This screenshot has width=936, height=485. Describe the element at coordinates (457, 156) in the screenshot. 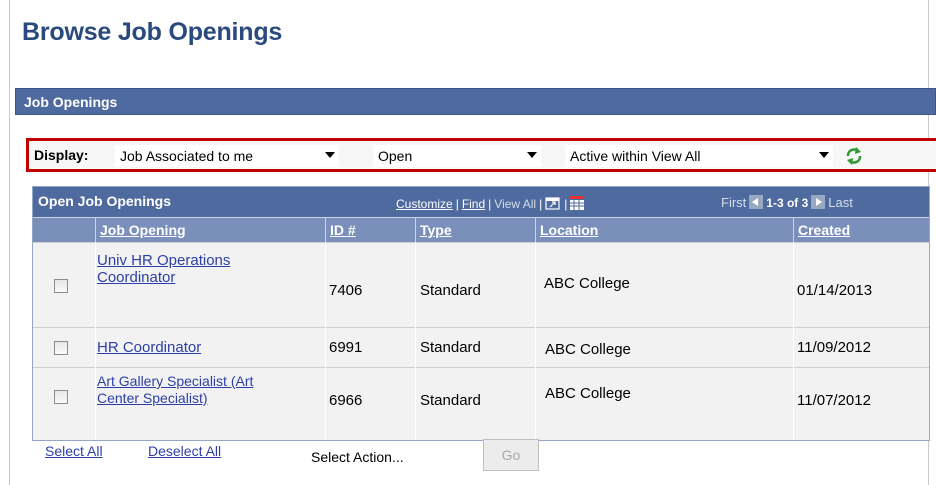

I see `status-select: Open` at that location.